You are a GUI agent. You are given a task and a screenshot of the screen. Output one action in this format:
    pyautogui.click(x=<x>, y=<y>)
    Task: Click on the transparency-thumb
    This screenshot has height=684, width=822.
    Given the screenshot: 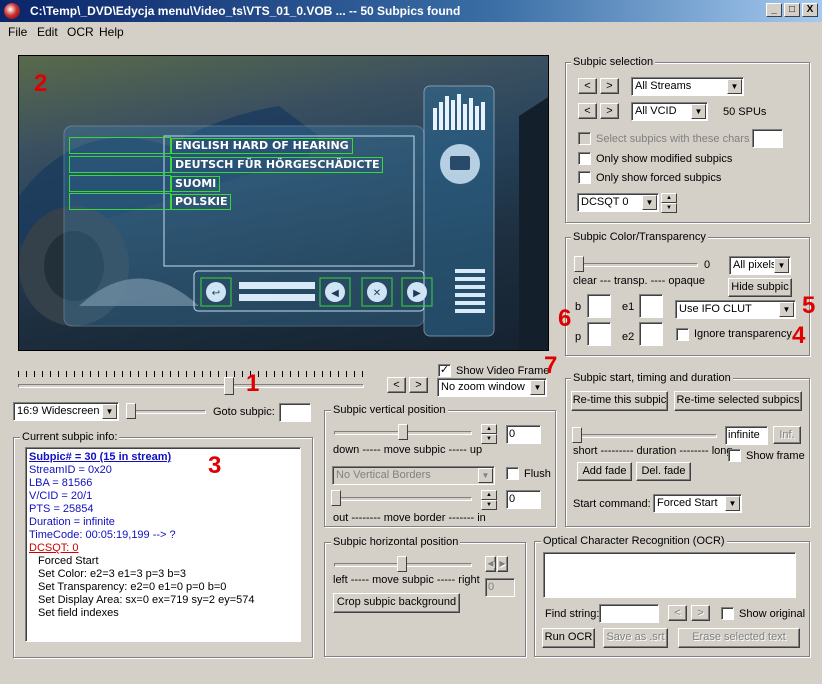 What is the action you would take?
    pyautogui.click(x=579, y=264)
    